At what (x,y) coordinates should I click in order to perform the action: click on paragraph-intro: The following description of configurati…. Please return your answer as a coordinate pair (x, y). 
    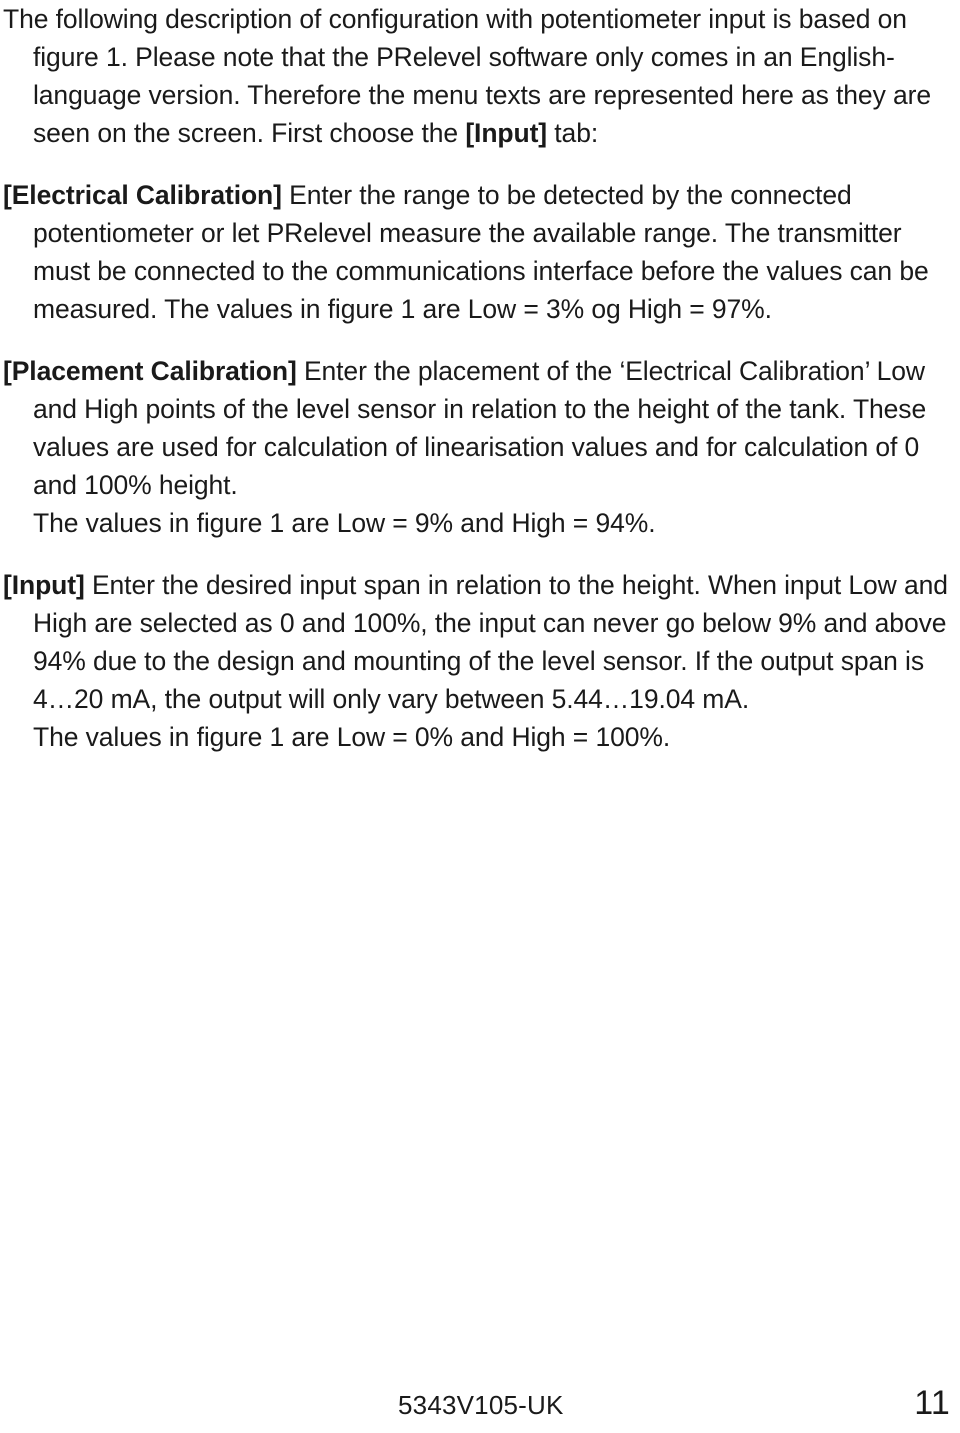
    Looking at the image, I should click on (475, 76).